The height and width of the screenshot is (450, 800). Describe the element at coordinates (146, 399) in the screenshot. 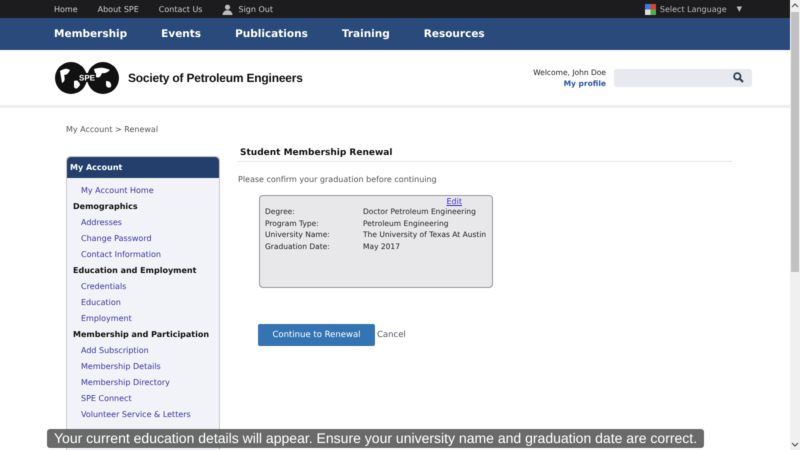

I see `sidebar-link: SPE Connect` at that location.